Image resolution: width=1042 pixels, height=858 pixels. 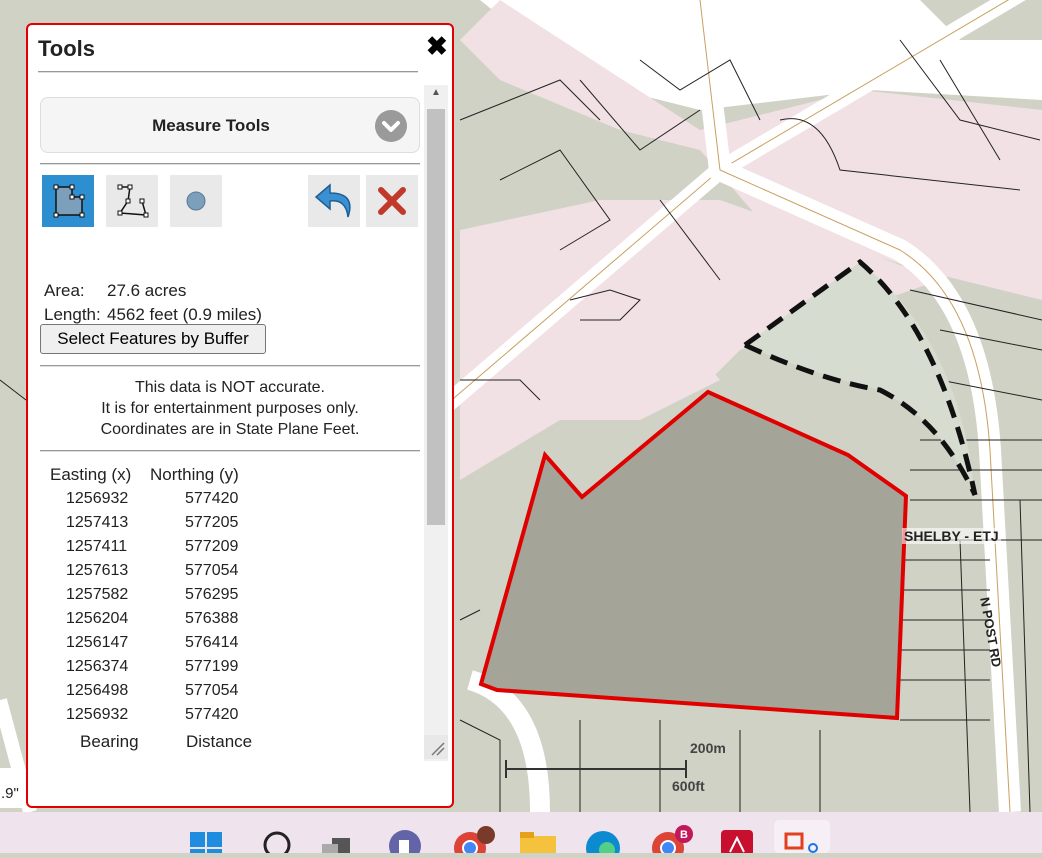 I want to click on teams-icon, so click(x=405, y=844).